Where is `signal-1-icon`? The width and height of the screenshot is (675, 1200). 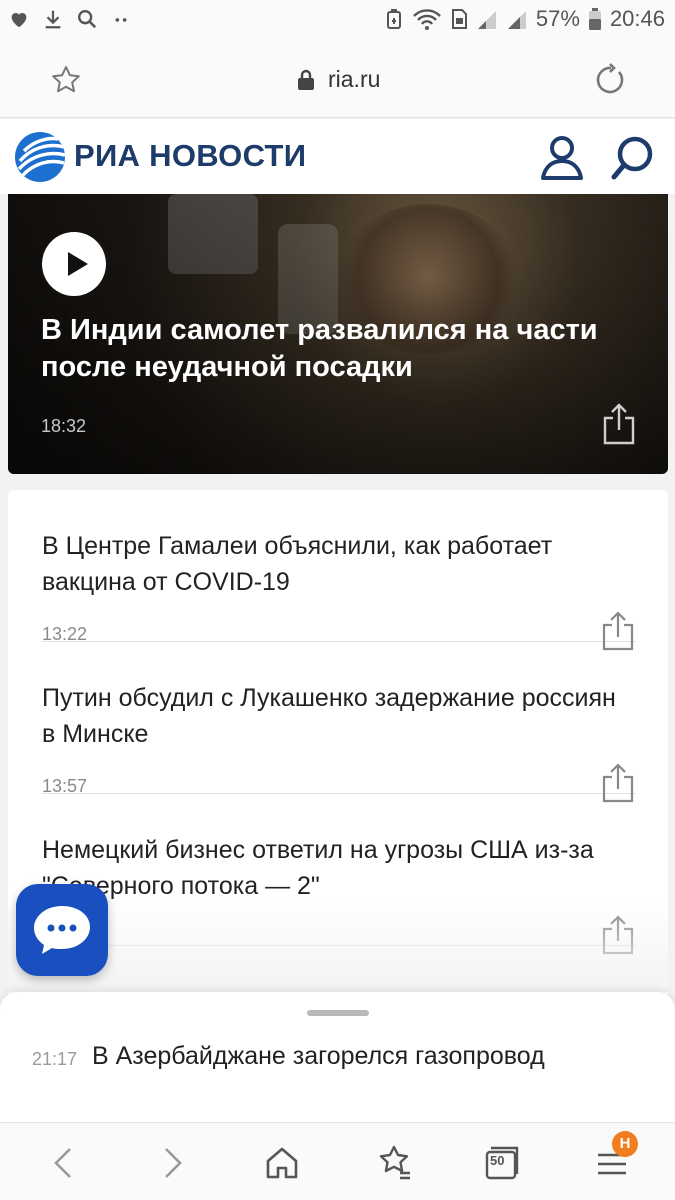
signal-1-icon is located at coordinates (486, 20).